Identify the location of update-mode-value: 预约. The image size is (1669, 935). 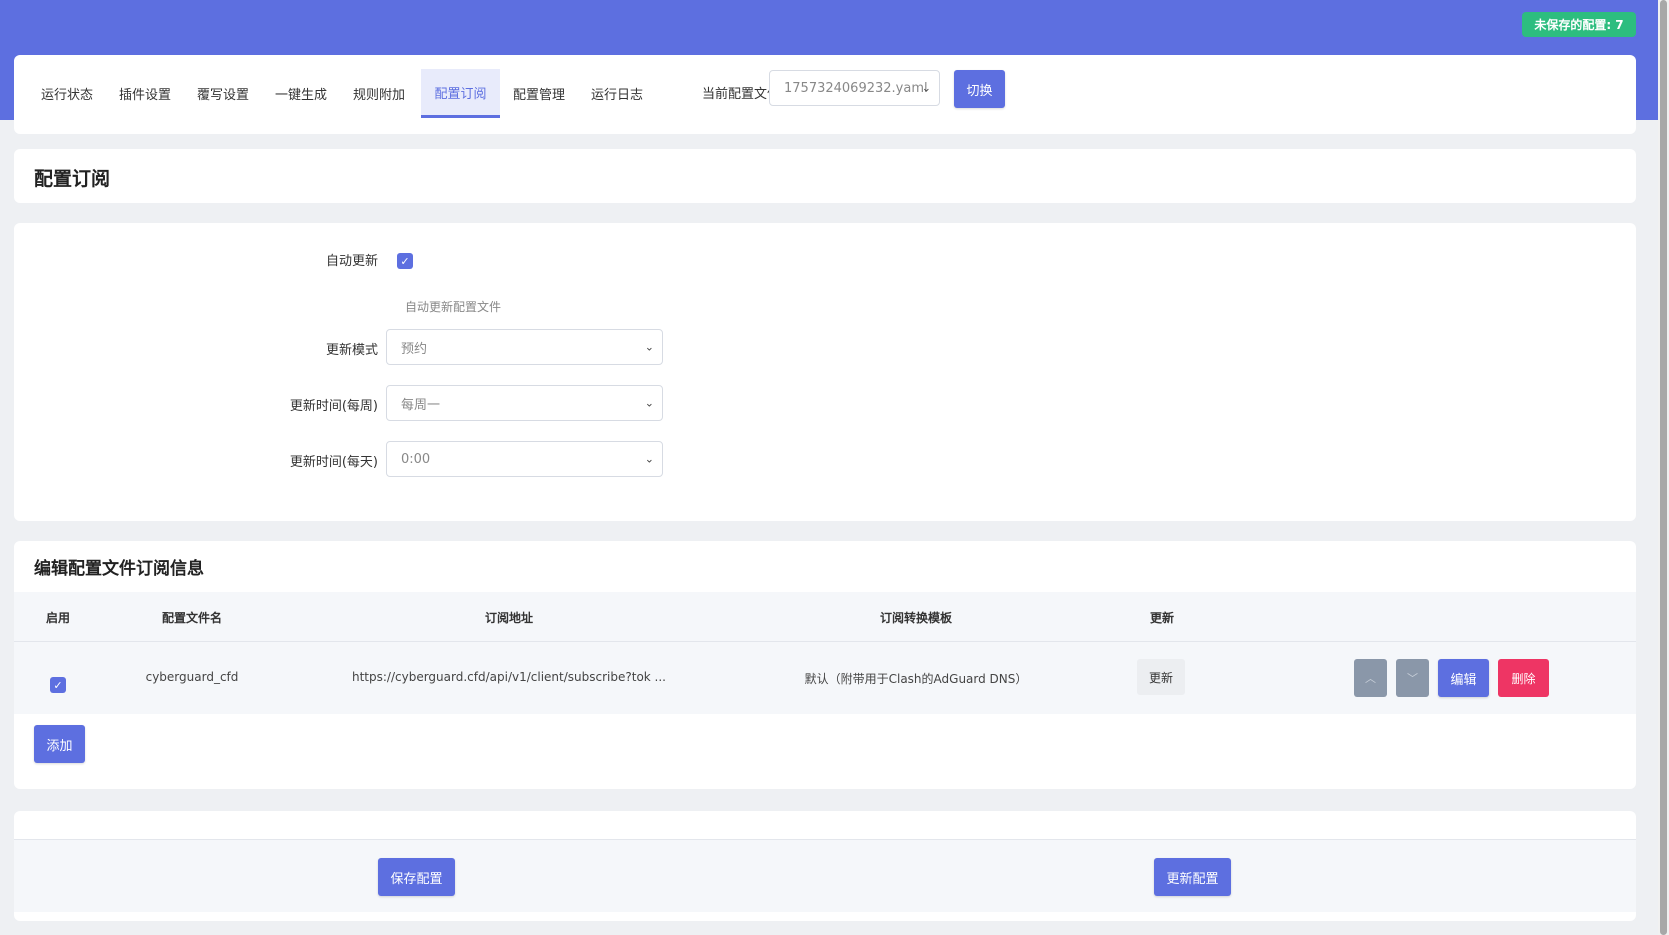
(414, 349).